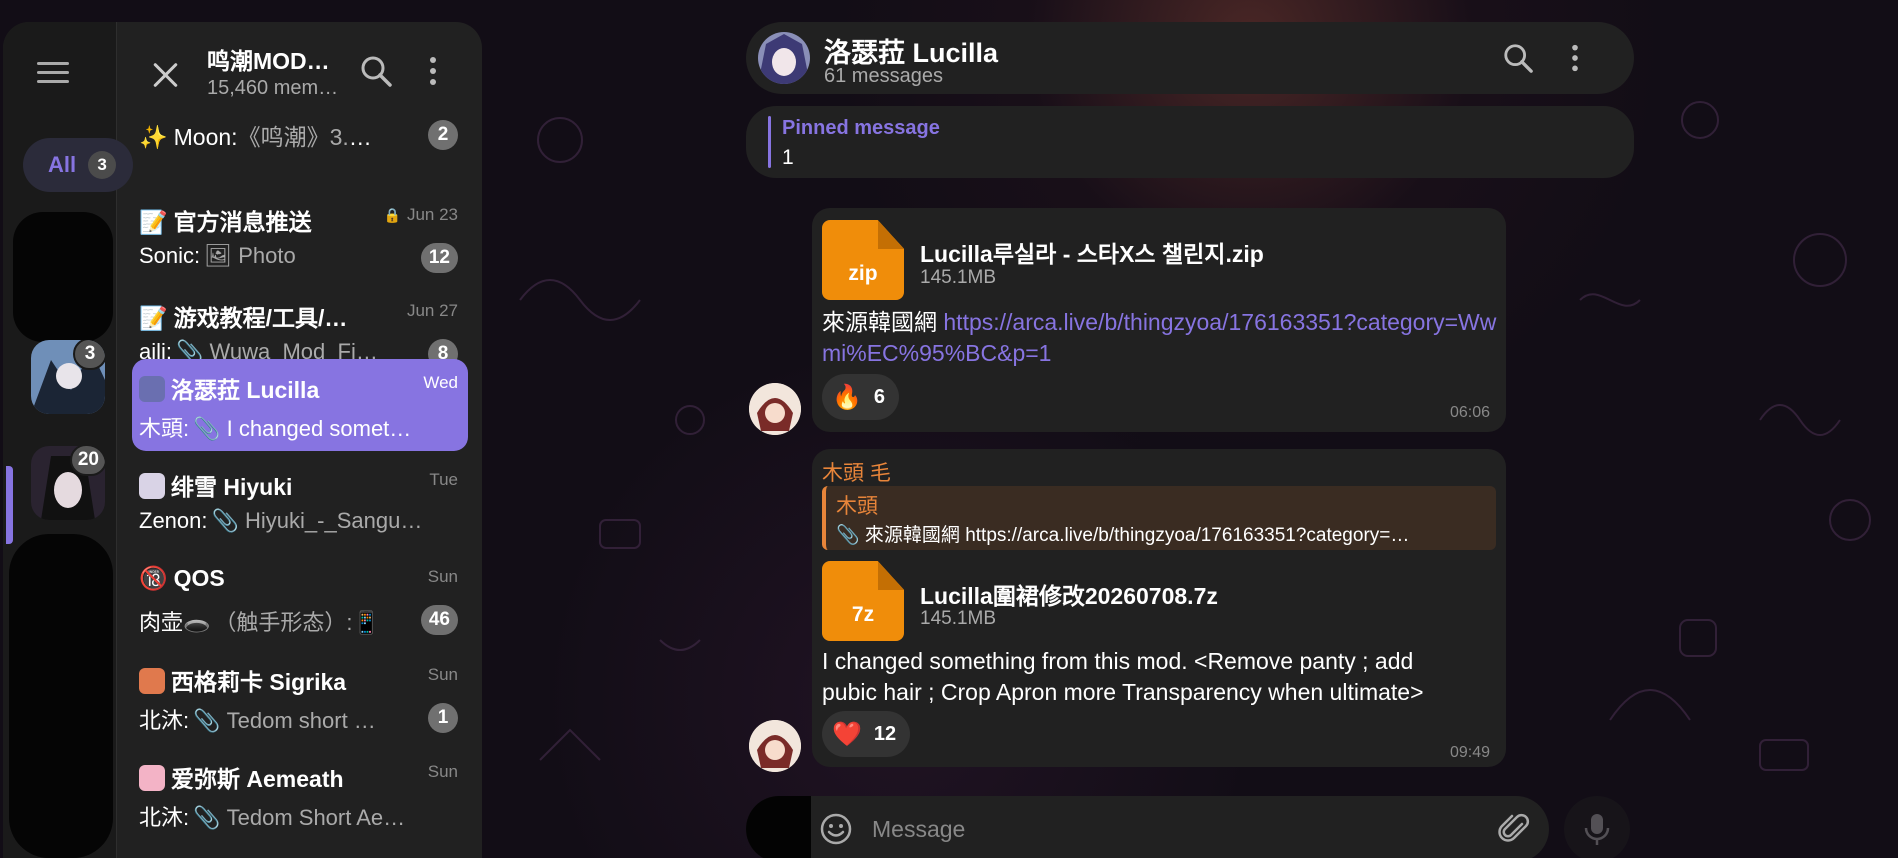 The height and width of the screenshot is (858, 1898). I want to click on chat-item-name: 洛瑟菈 Lucilla, so click(256, 388).